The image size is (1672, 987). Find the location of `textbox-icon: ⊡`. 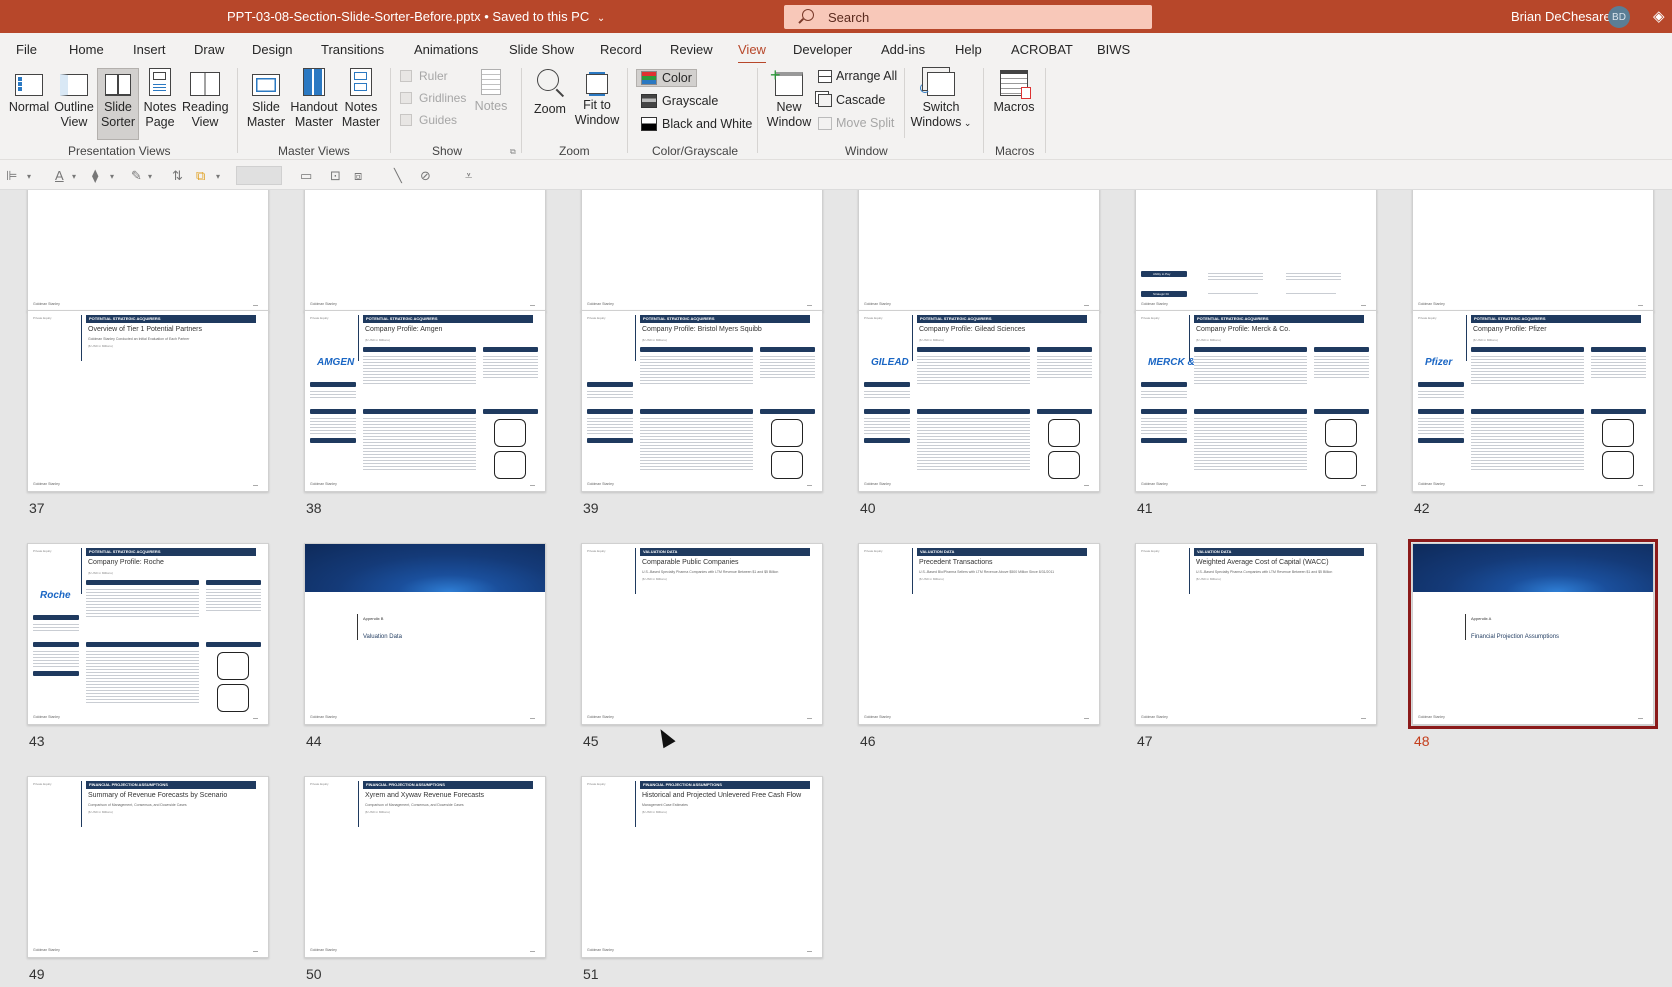

textbox-icon: ⊡ is located at coordinates (335, 176).